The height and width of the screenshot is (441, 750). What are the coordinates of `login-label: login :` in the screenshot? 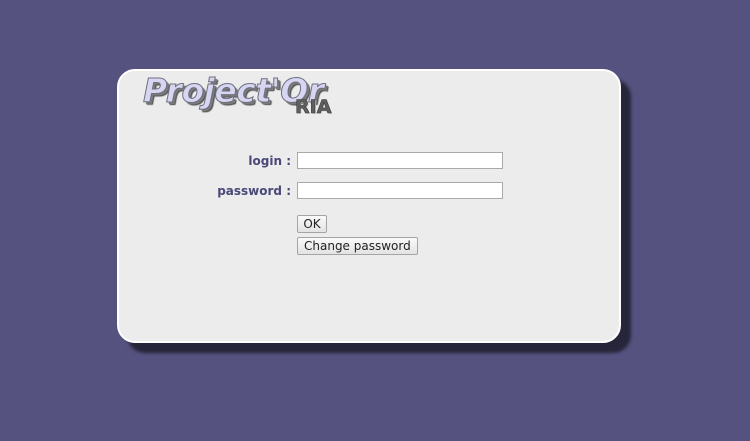 It's located at (269, 161).